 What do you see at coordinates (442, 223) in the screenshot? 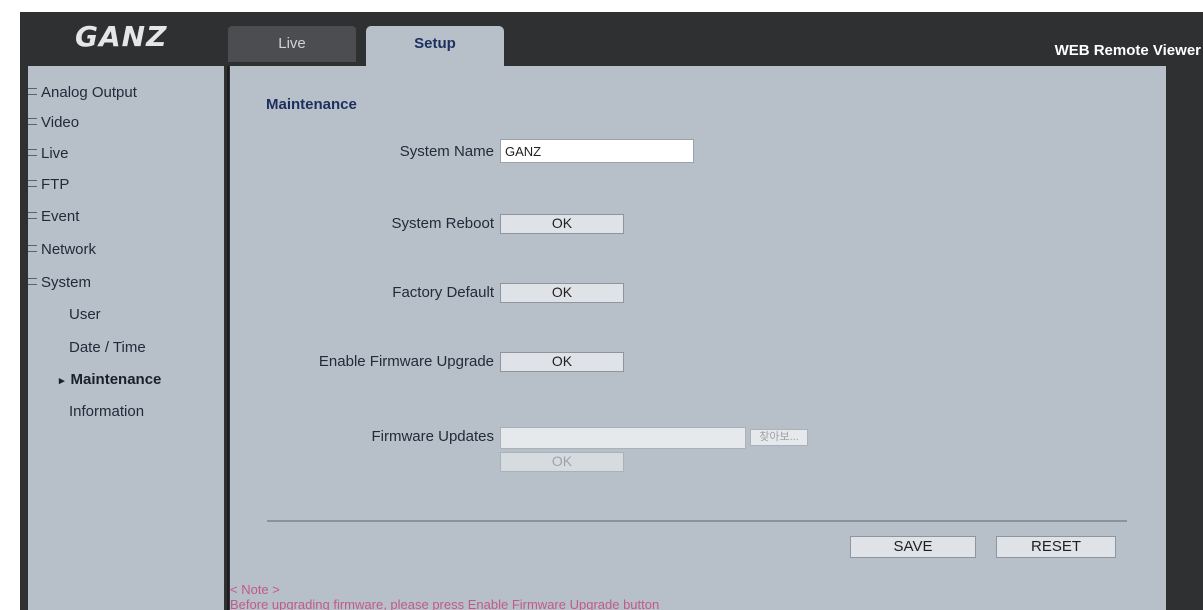
I see `system-reboot-label: System Reboot` at bounding box center [442, 223].